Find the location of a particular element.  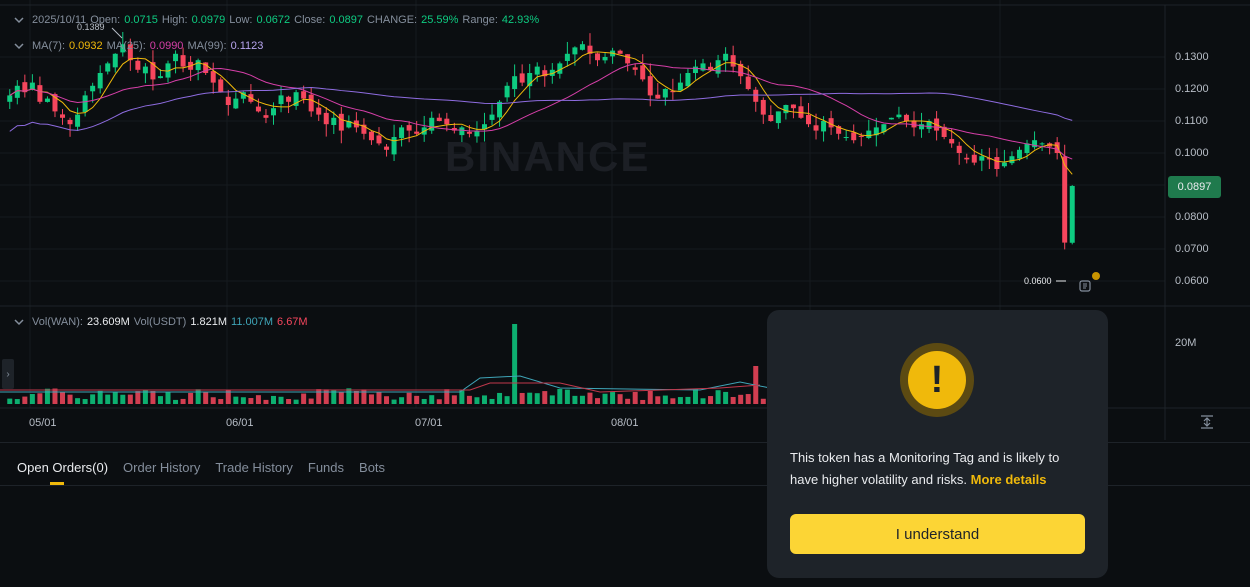

range-label: Range: is located at coordinates (480, 20).